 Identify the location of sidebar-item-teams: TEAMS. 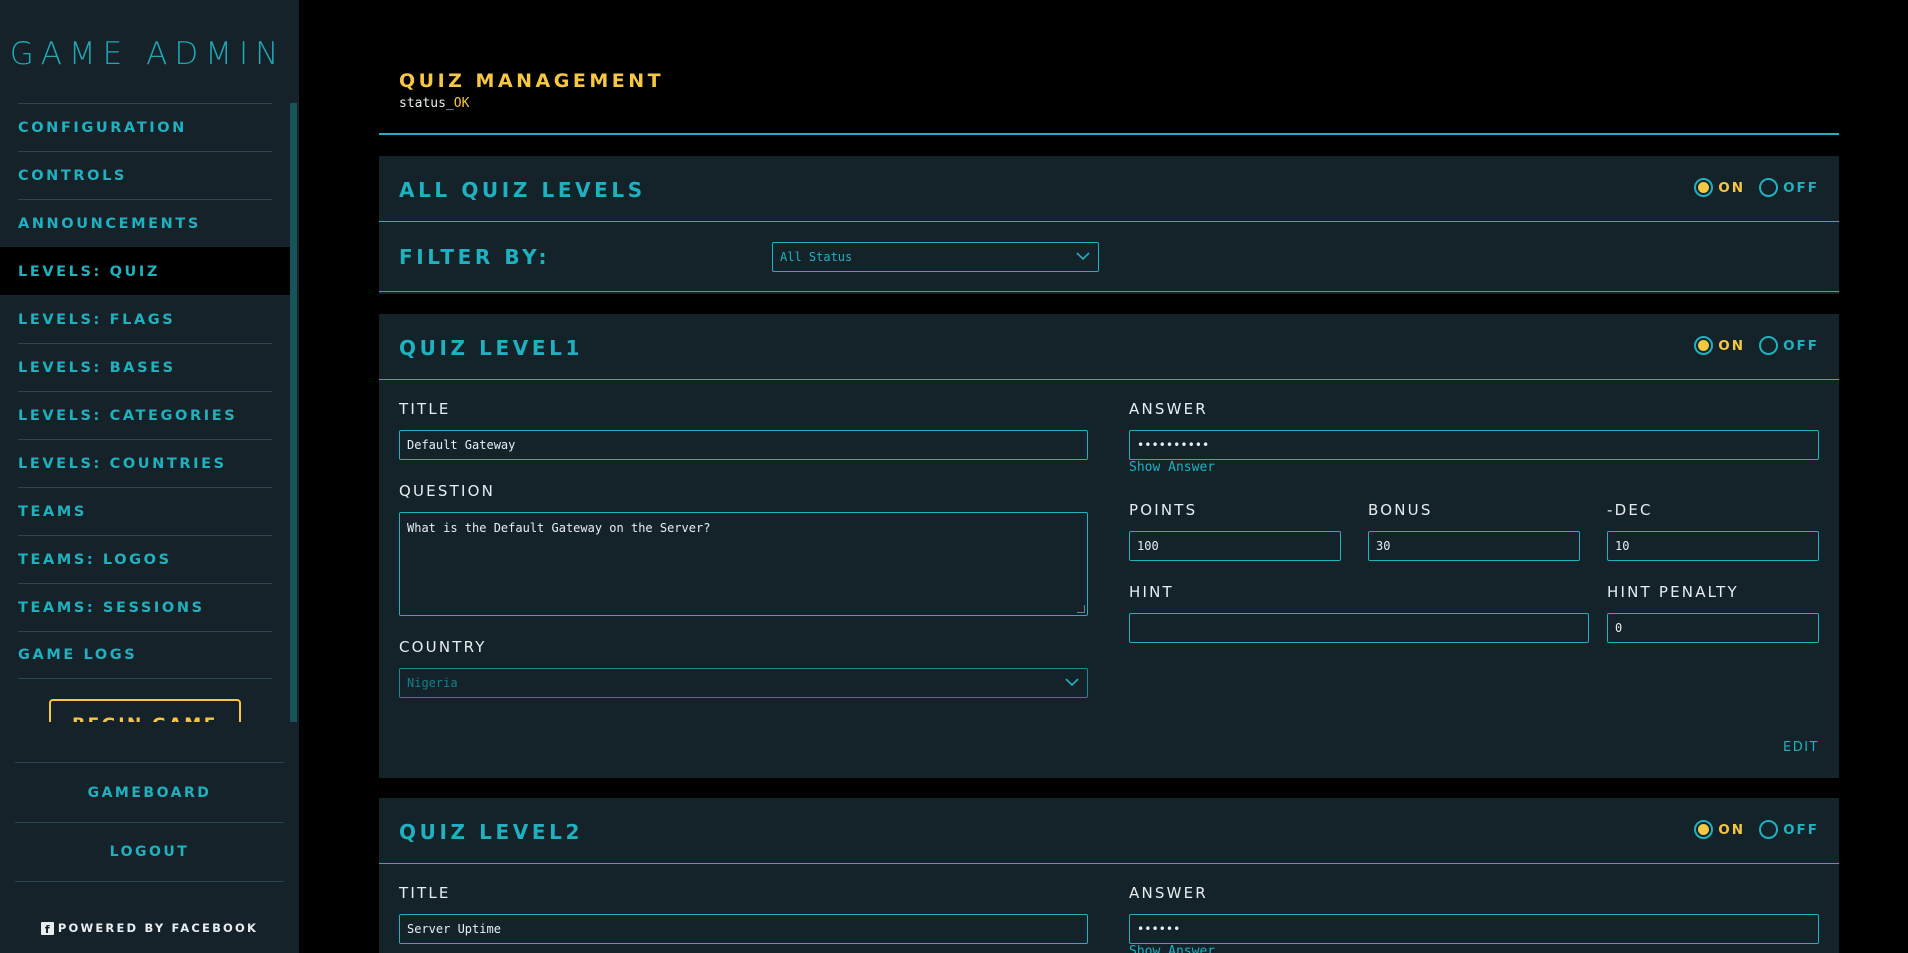
(145, 511).